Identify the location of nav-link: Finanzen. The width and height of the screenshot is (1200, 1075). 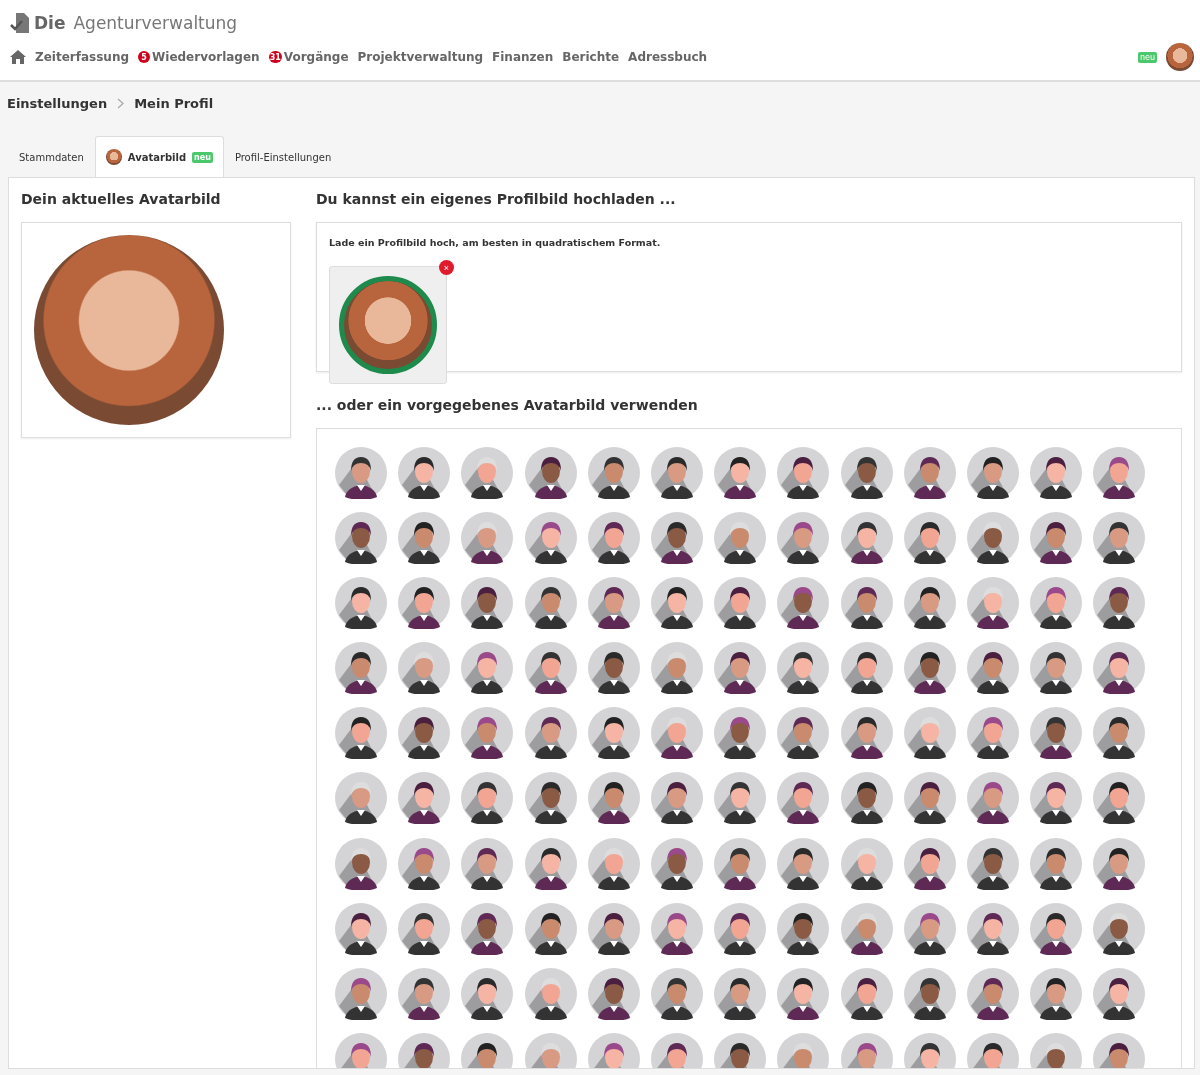
(523, 57).